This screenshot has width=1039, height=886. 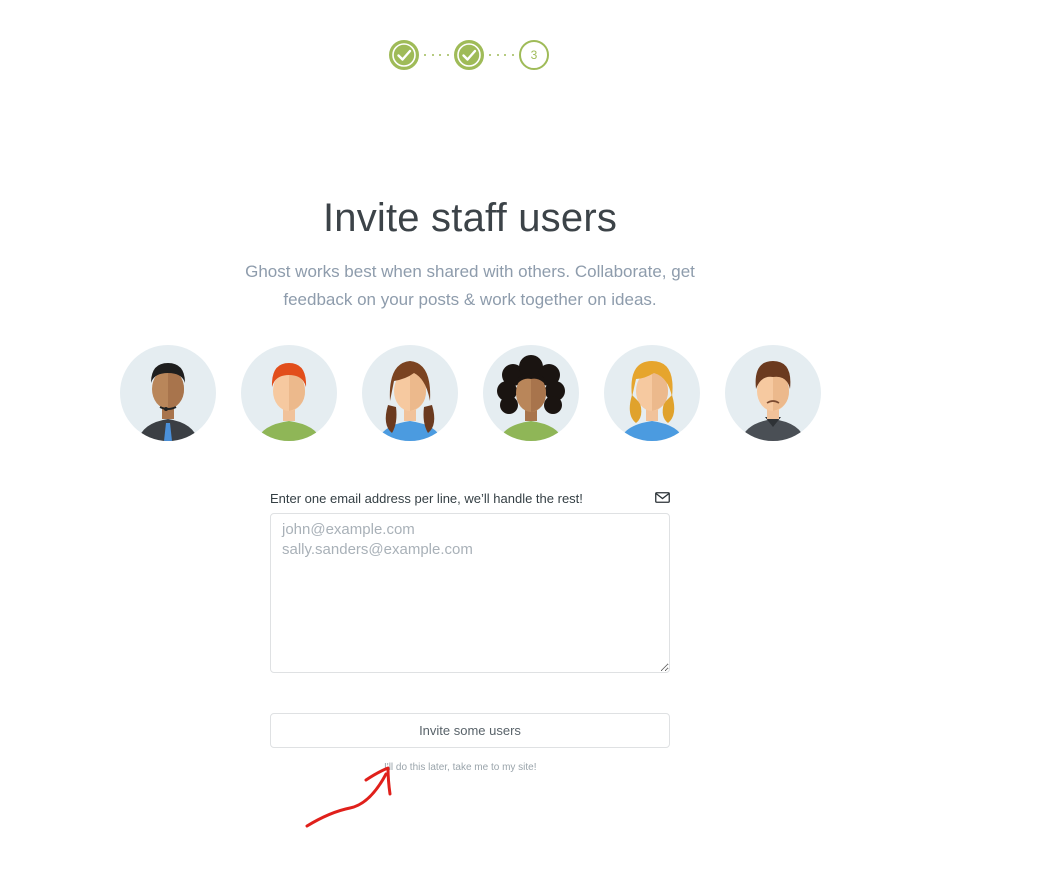 What do you see at coordinates (652, 393) in the screenshot?
I see `woman-blonde-hair-avatar-icon` at bounding box center [652, 393].